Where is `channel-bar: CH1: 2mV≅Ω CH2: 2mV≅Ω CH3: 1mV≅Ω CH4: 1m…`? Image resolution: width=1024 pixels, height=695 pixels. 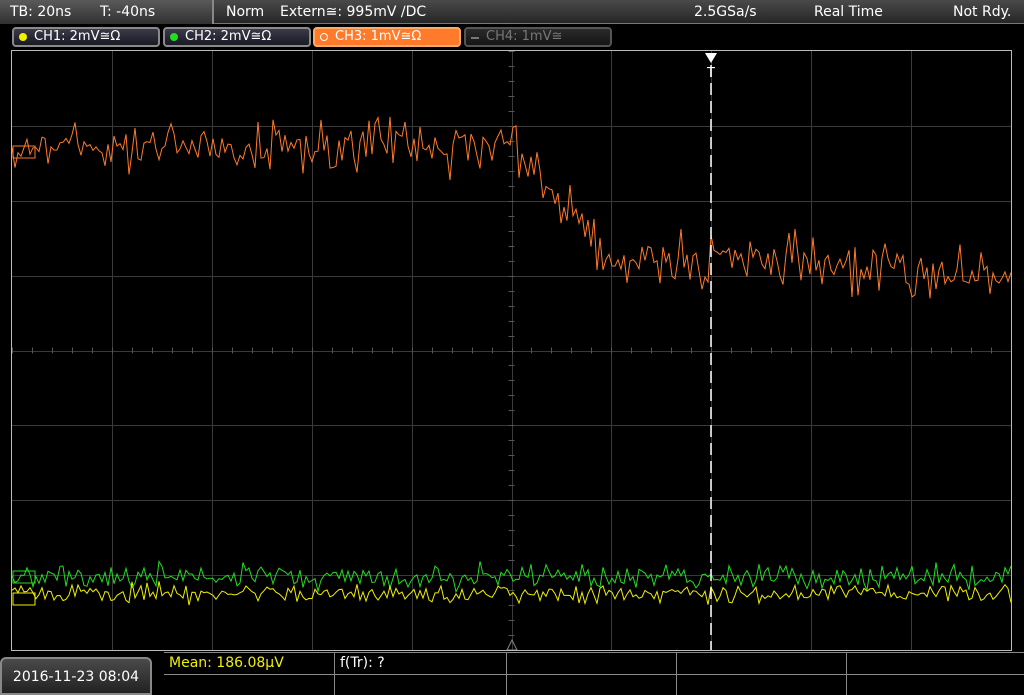 channel-bar: CH1: 2mV≅Ω CH2: 2mV≅Ω CH3: 1mV≅Ω CH4: 1m… is located at coordinates (512, 37).